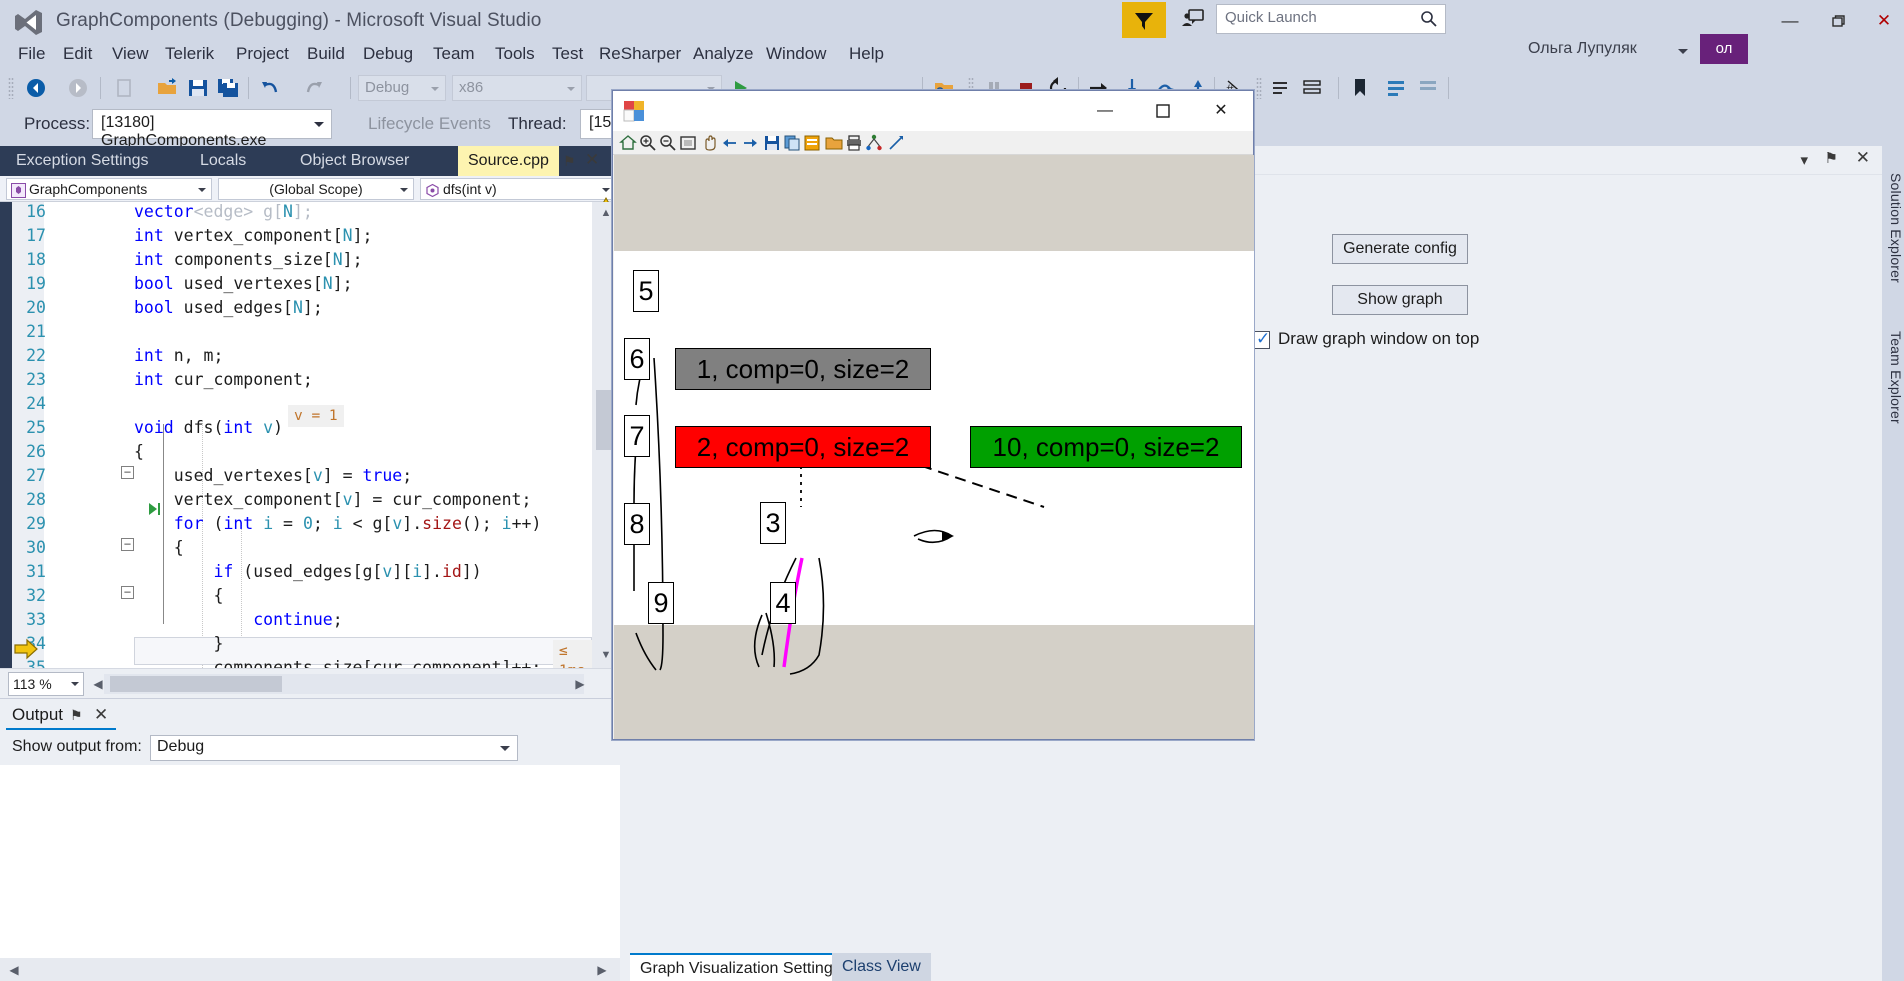  What do you see at coordinates (212, 129) in the screenshot?
I see `process-combo: [13180] GraphComponents.exe` at bounding box center [212, 129].